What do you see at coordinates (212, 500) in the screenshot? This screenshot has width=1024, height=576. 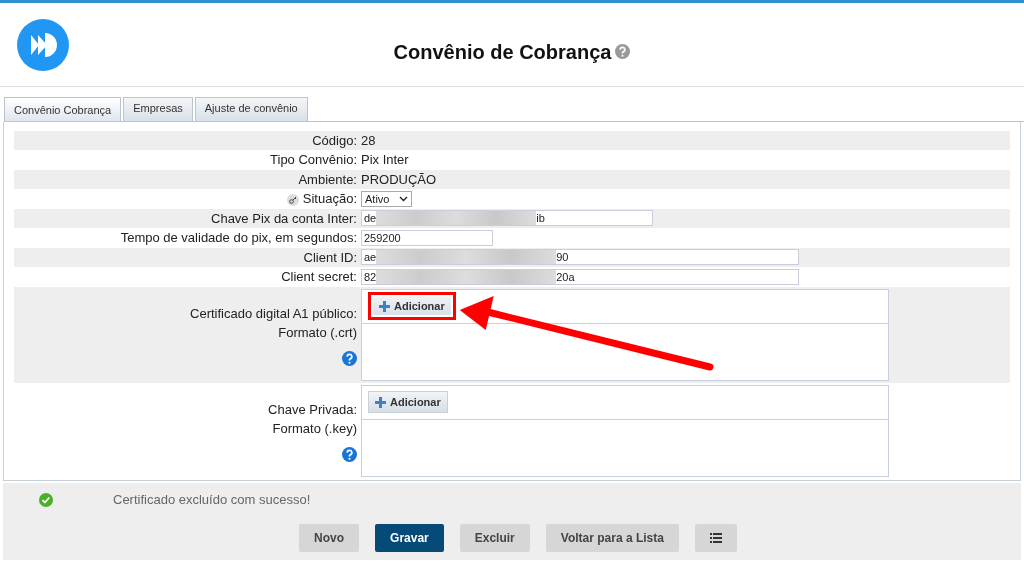 I see `success-message: Certificado excluído com sucesso!` at bounding box center [212, 500].